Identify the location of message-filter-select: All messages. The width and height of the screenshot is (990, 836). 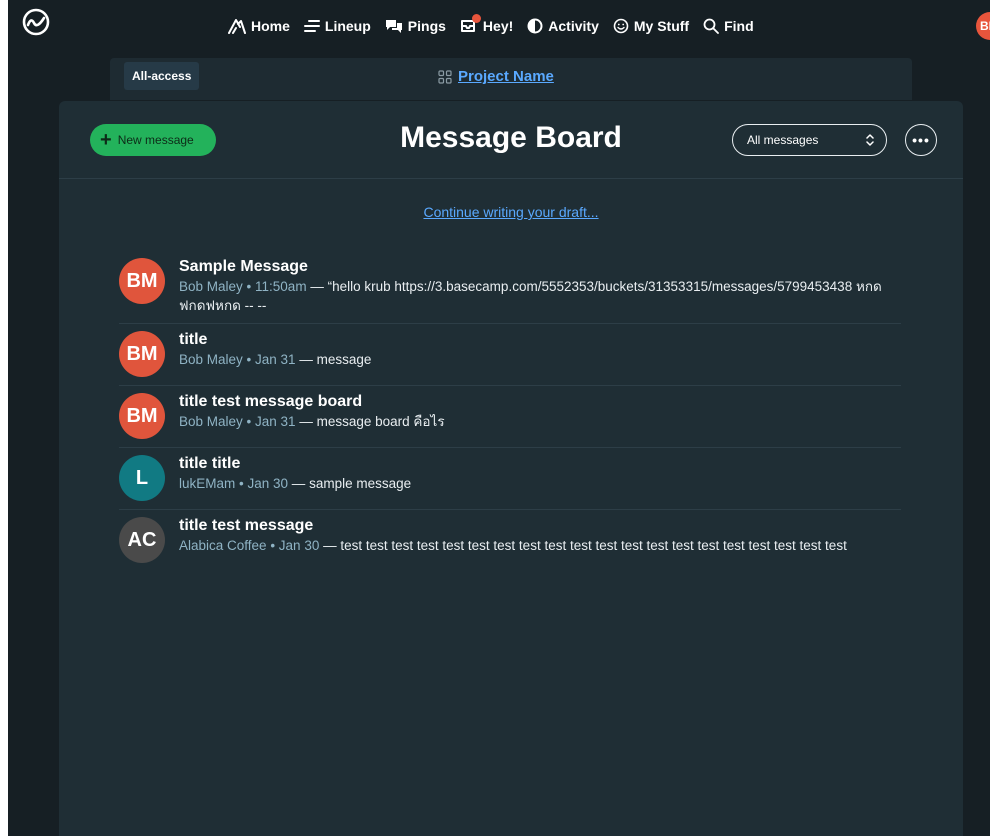
(809, 140).